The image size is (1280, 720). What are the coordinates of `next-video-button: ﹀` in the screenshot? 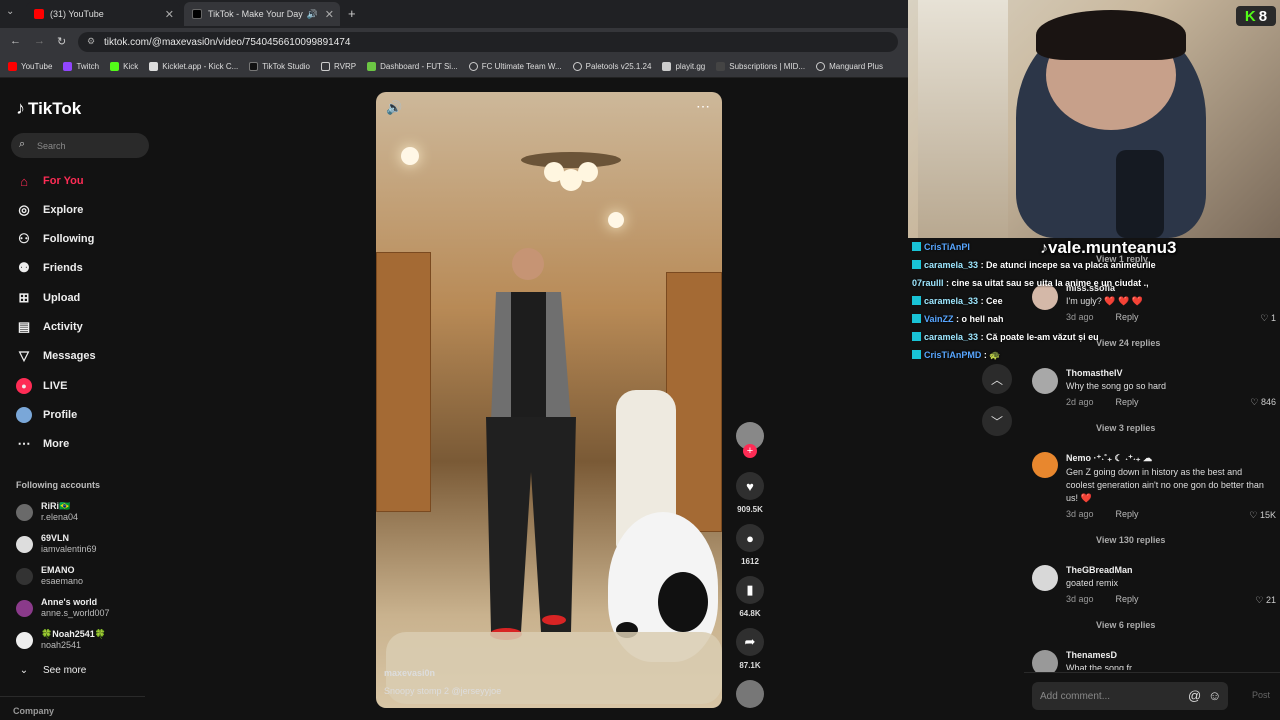 It's located at (997, 421).